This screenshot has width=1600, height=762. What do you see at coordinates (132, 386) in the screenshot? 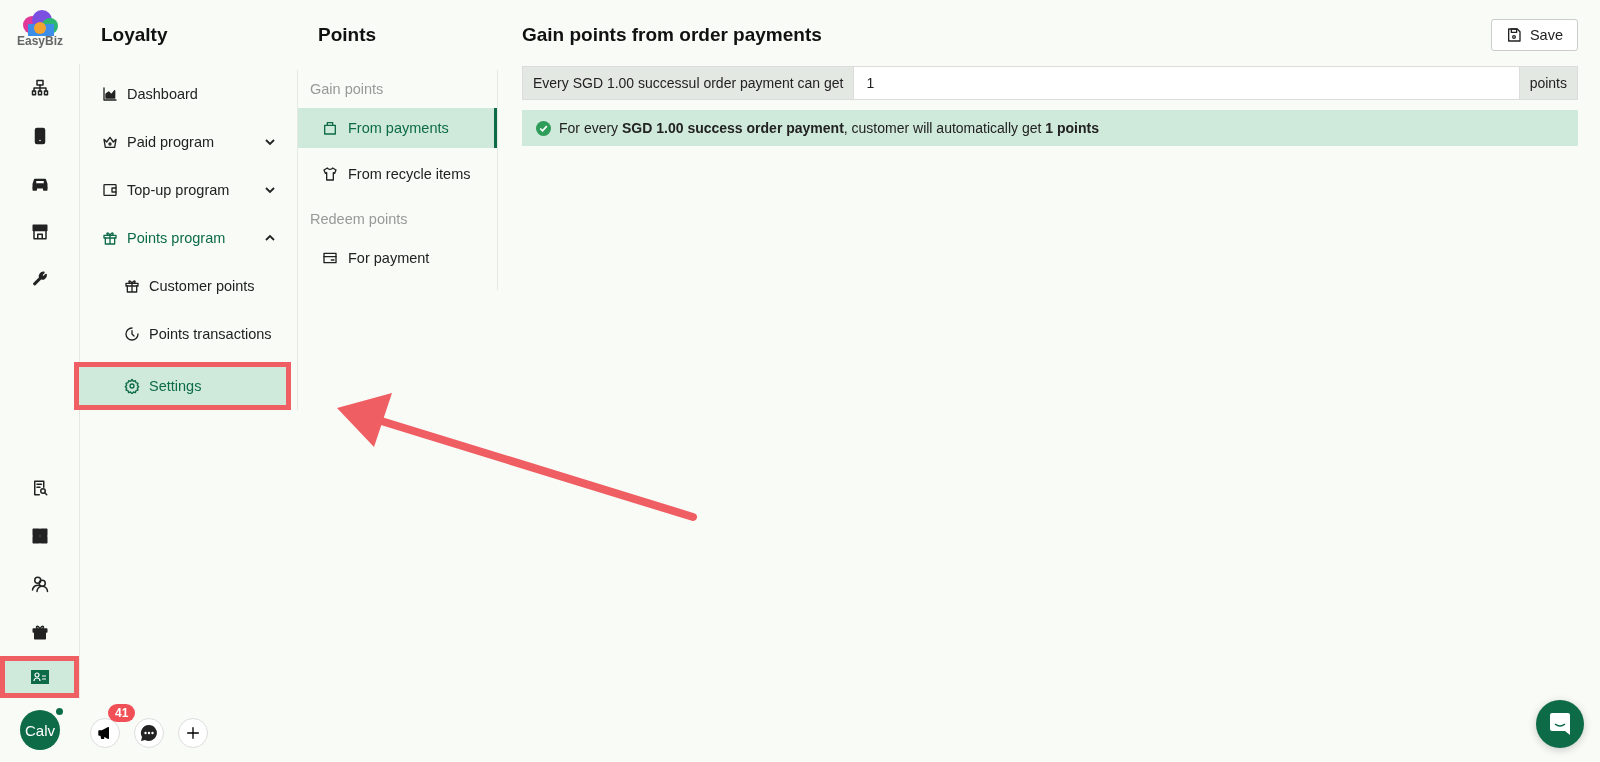
I see `settings-icon` at bounding box center [132, 386].